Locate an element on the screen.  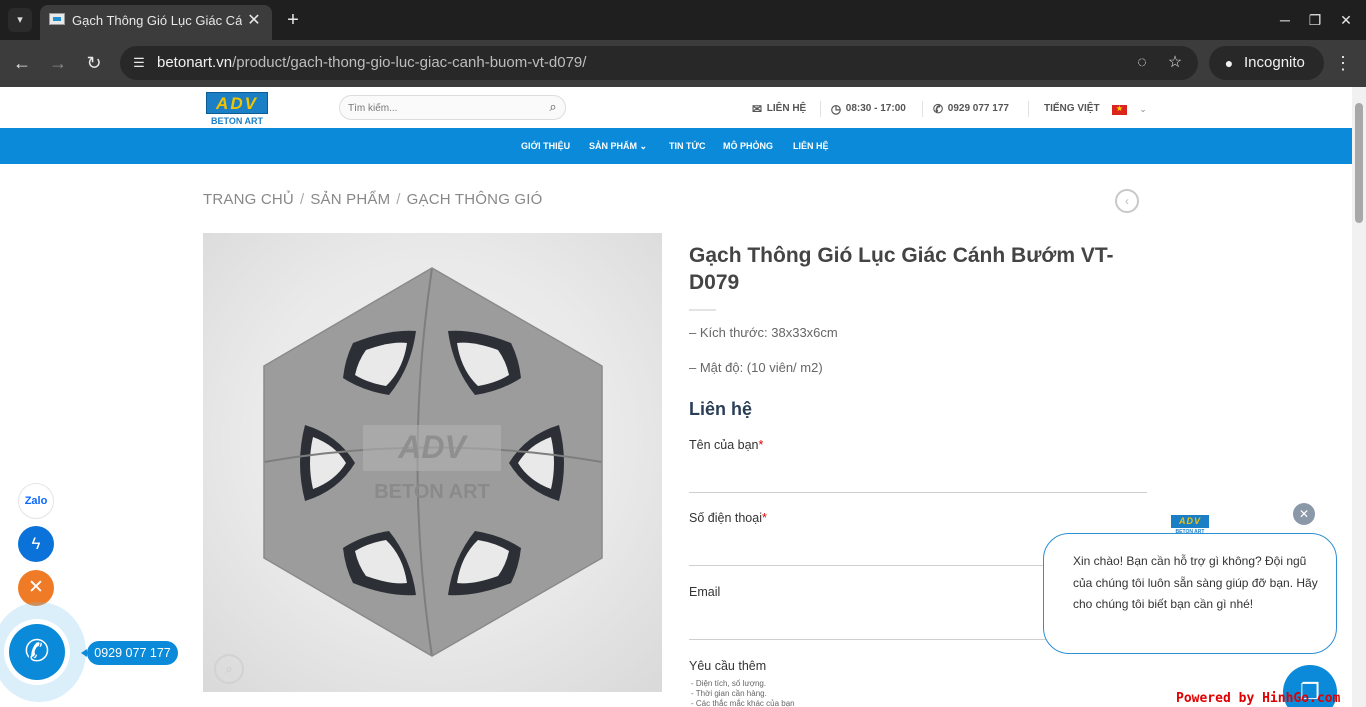
extra-request-hint: - Thời gian cần hàng. is located at coordinates (729, 693).